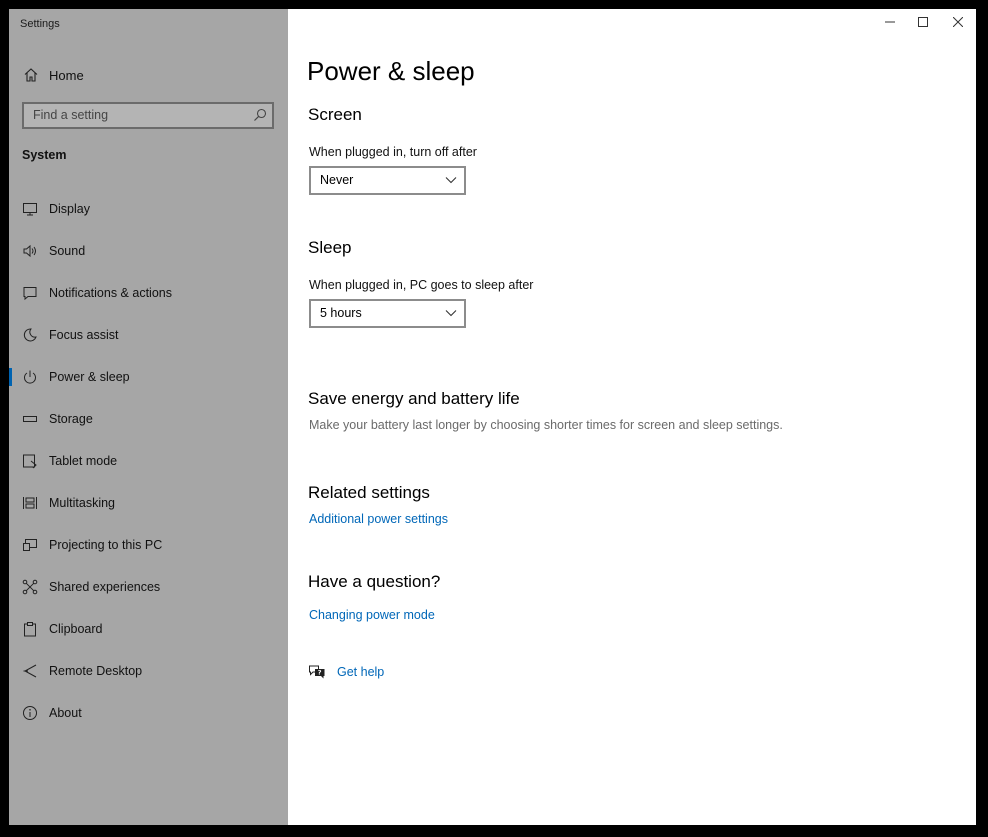  Describe the element at coordinates (148, 335) in the screenshot. I see `sidebar-item-focus-assist: Focus assist` at that location.